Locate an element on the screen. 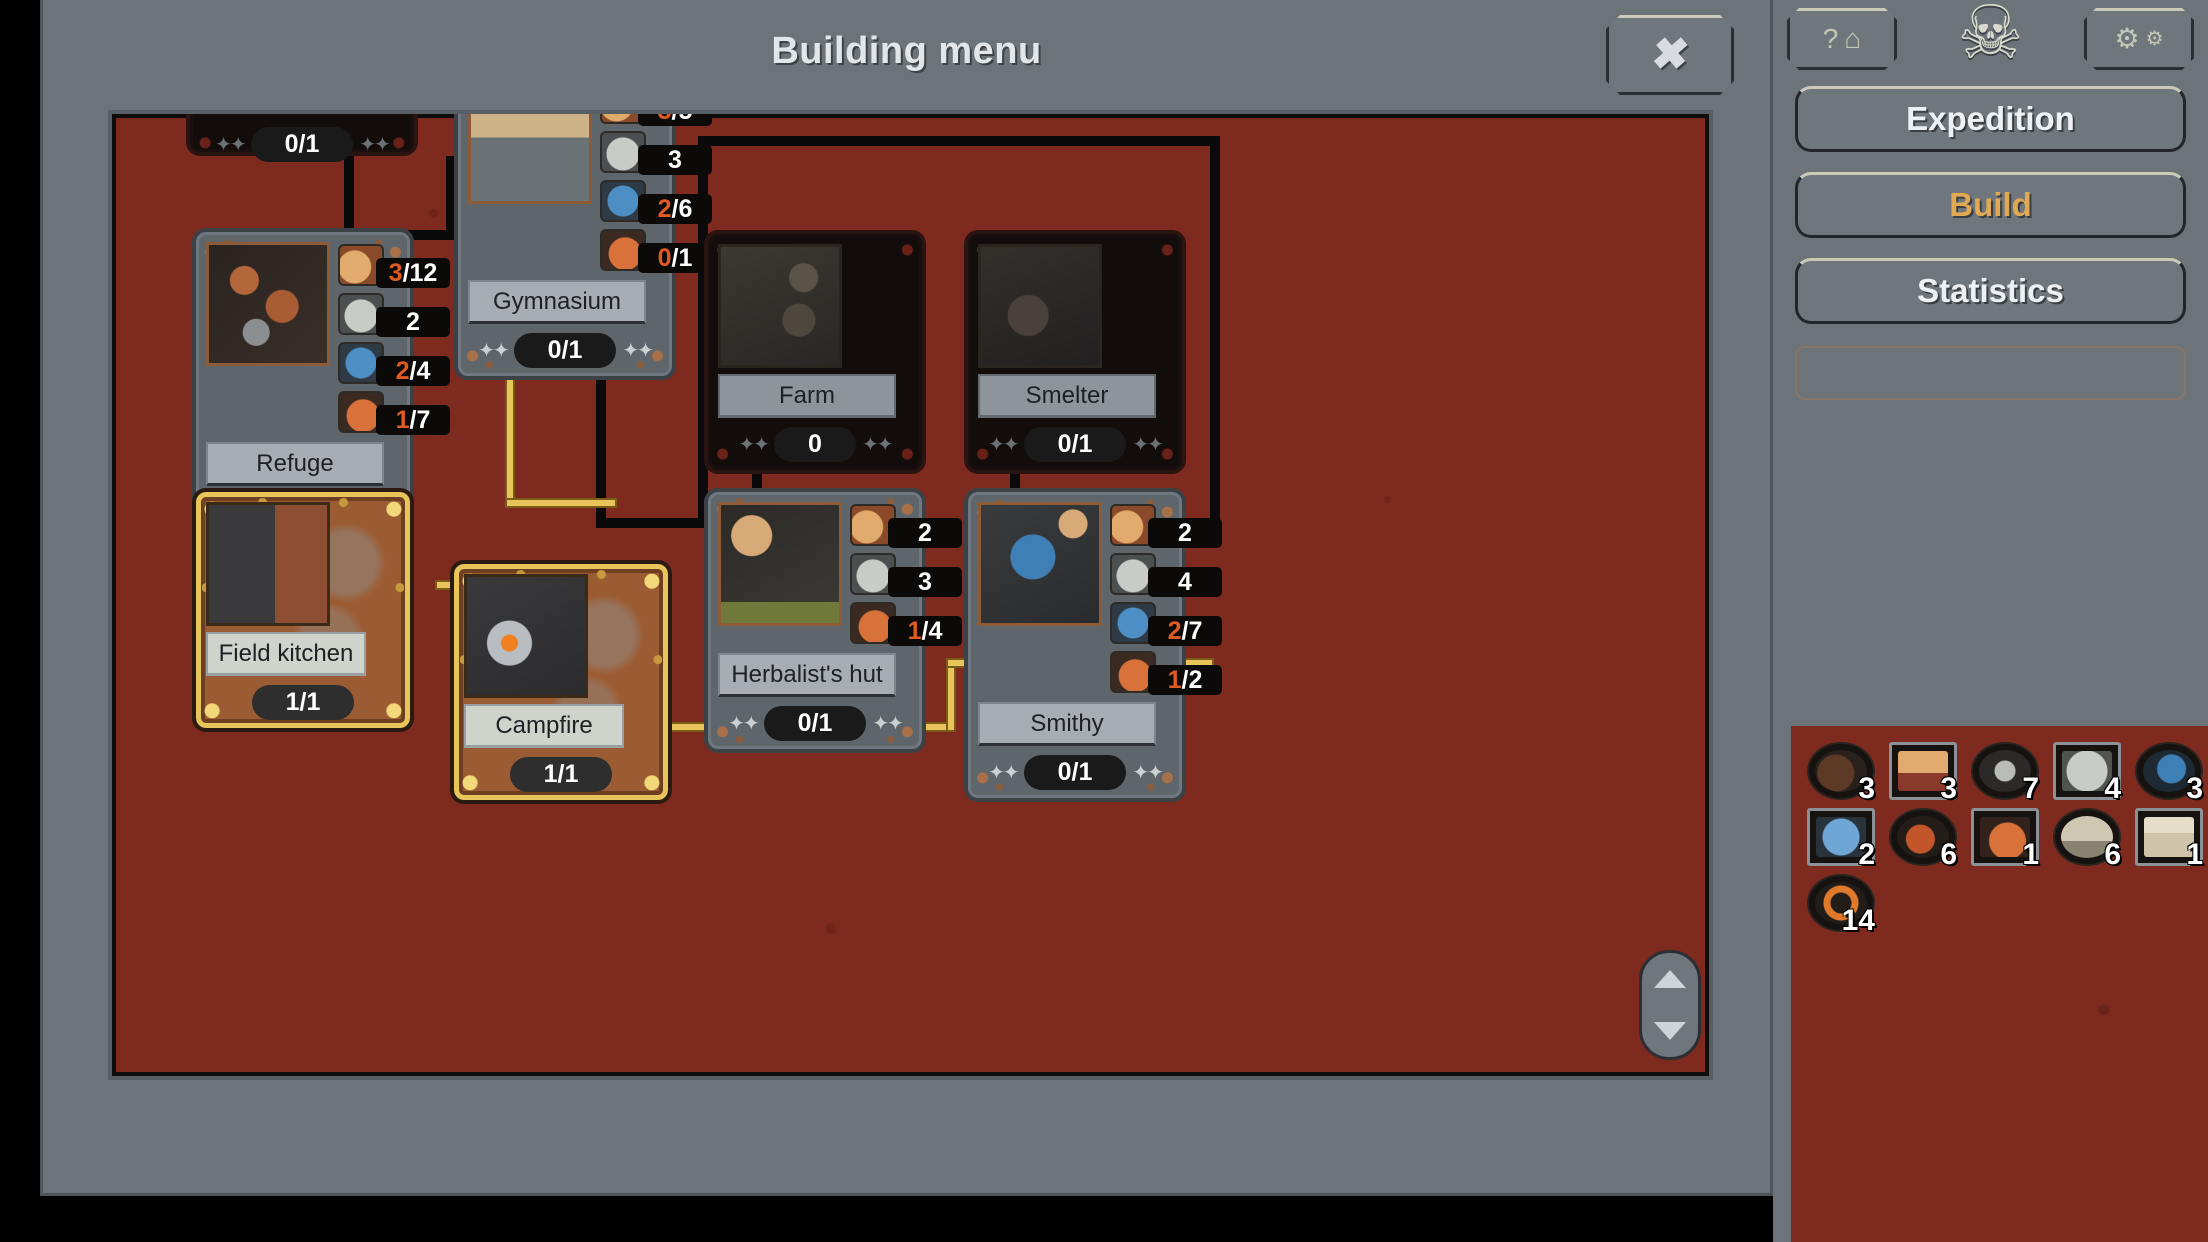 This screenshot has width=2208, height=1242. item-count: 6 is located at coordinates (1948, 854).